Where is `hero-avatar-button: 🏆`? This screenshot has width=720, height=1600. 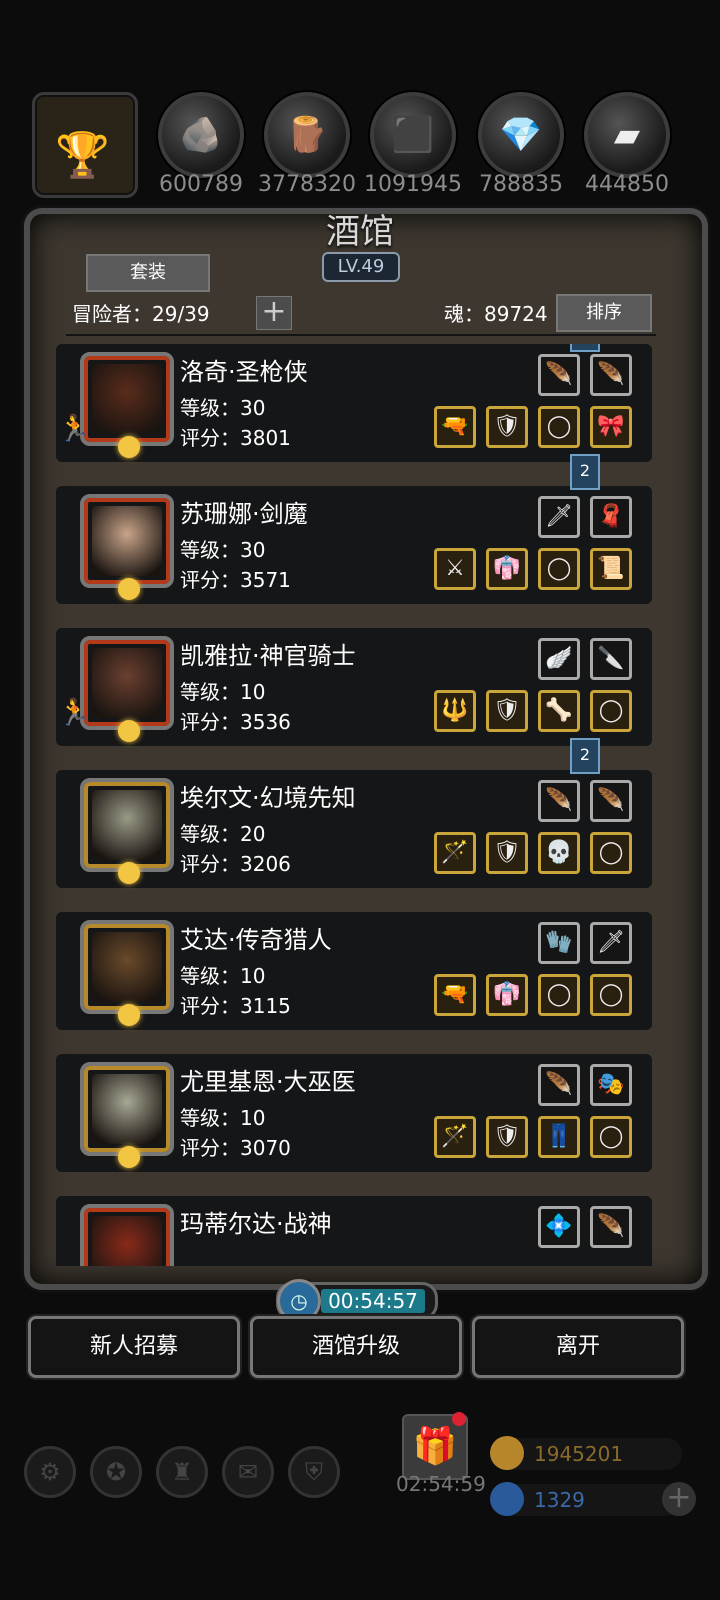
hero-avatar-button: 🏆 is located at coordinates (85, 145).